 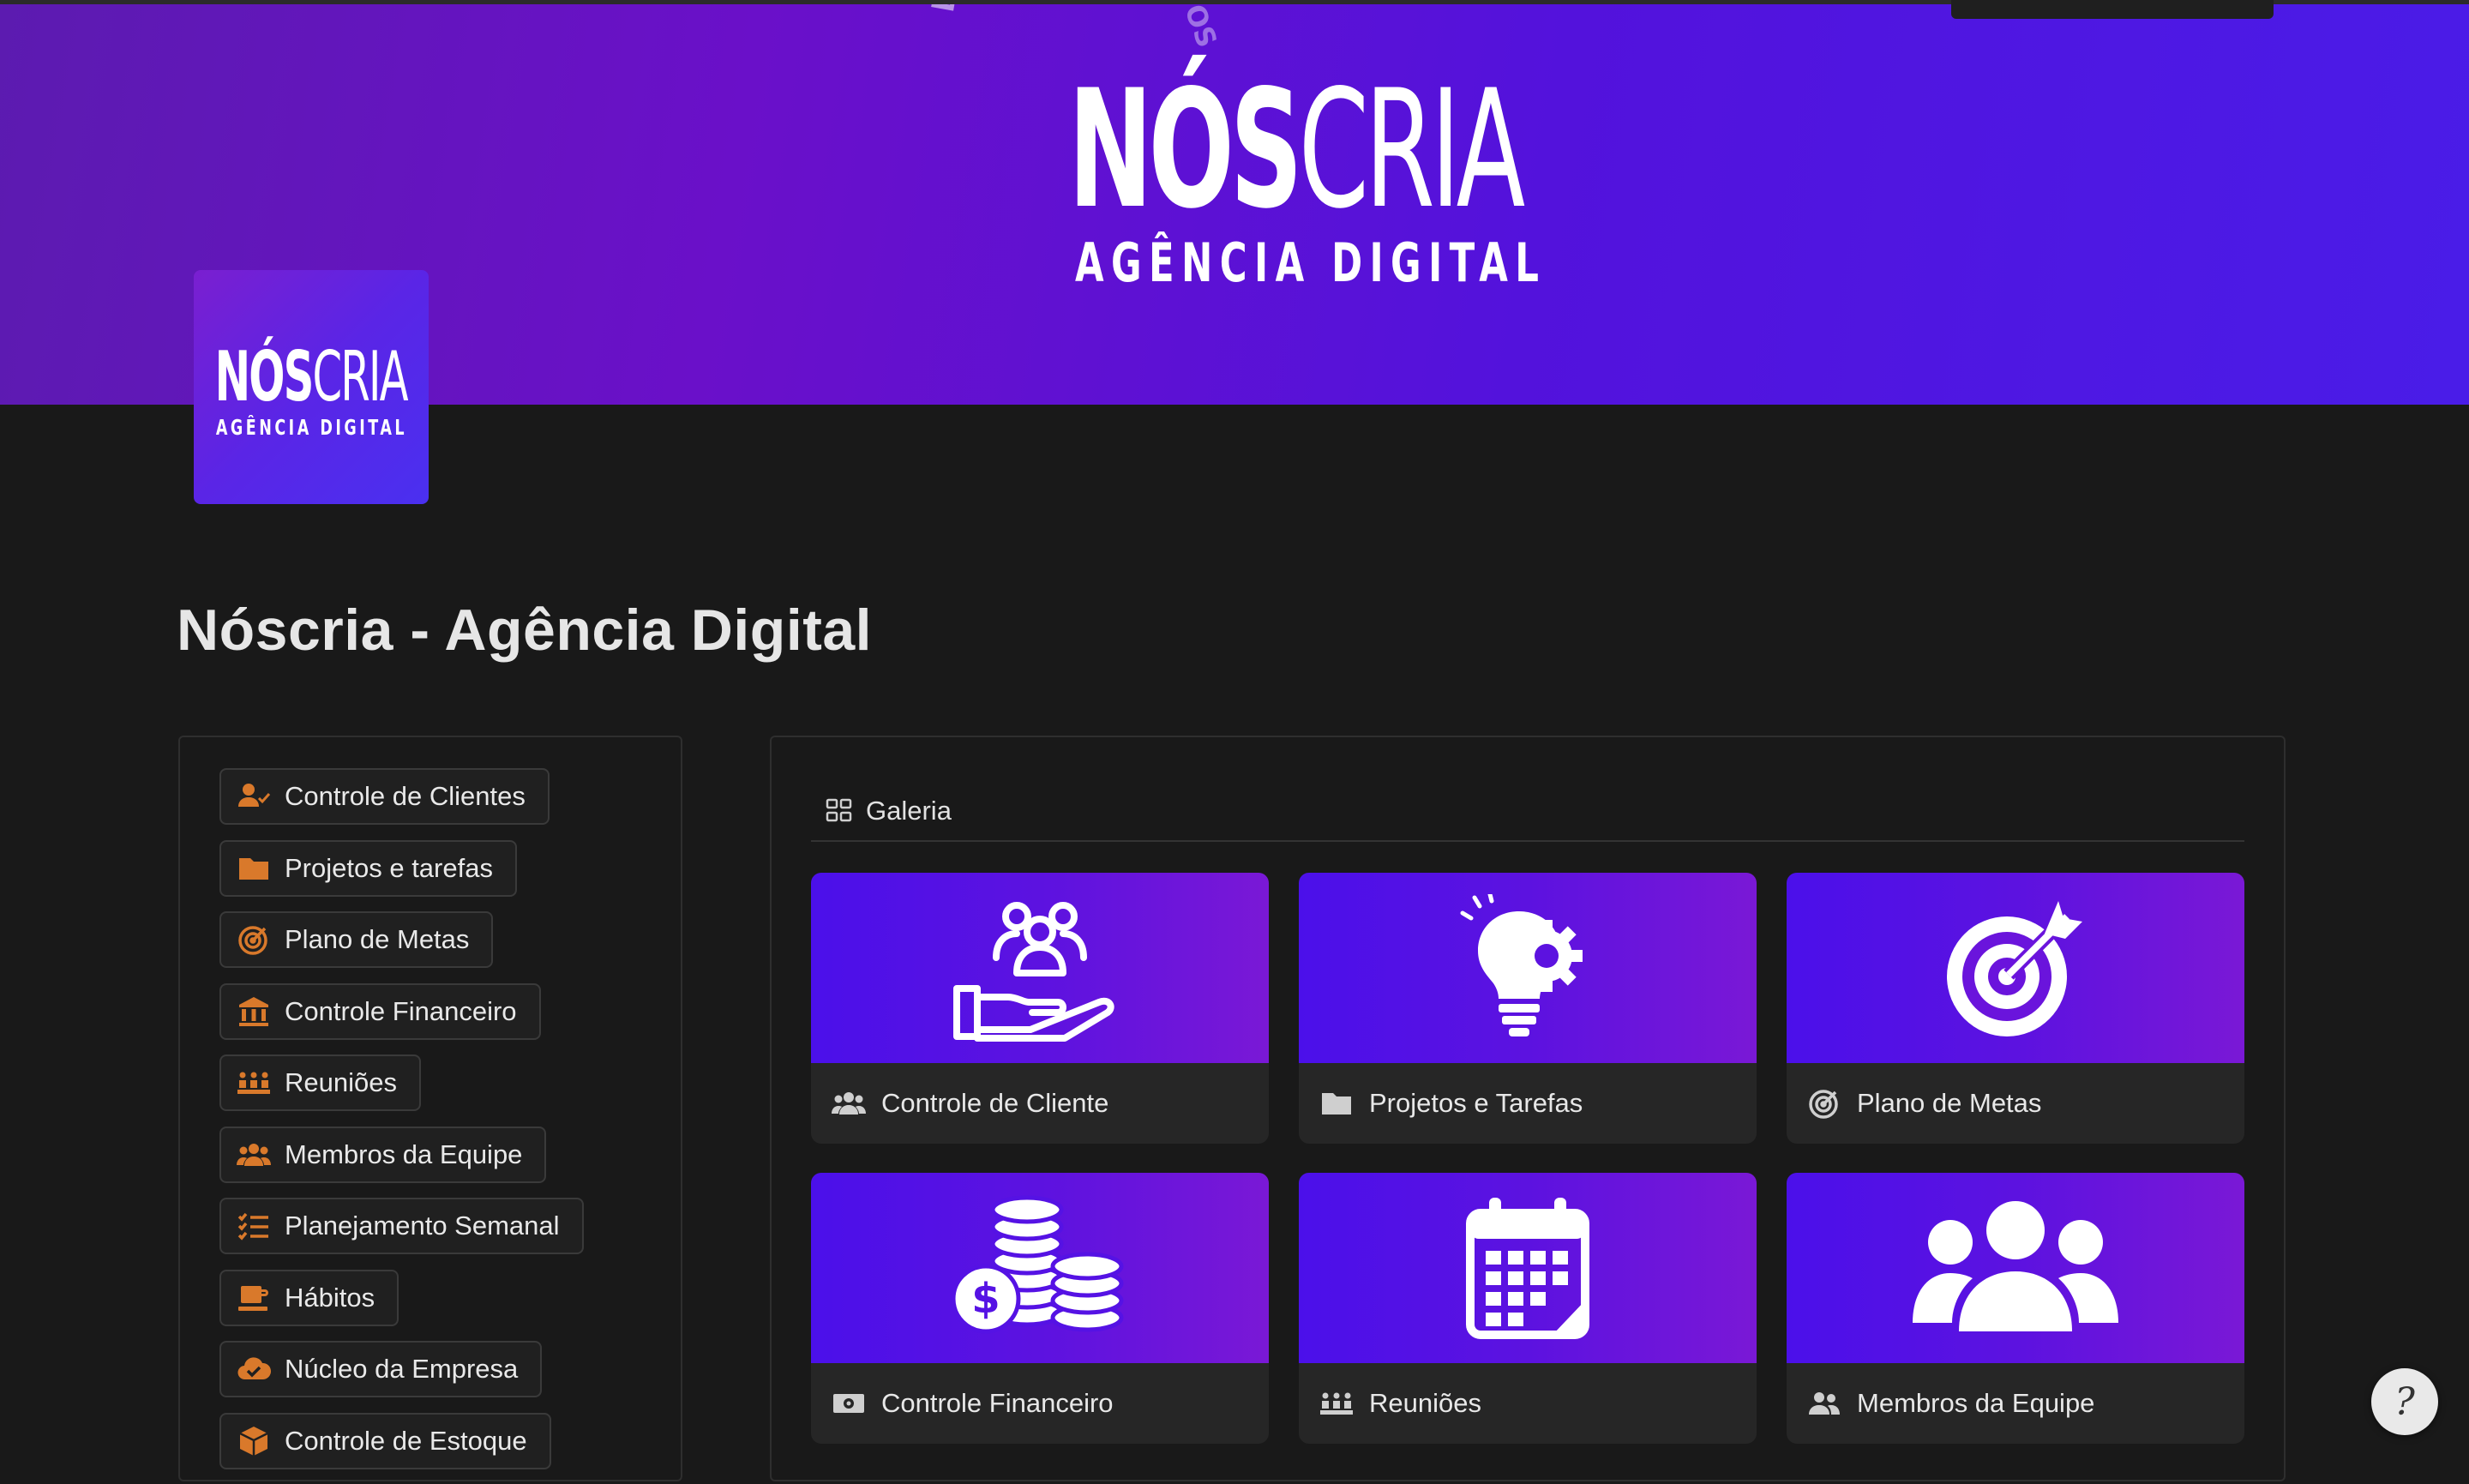 What do you see at coordinates (1037, 1264) in the screenshot?
I see `coins-icon: $` at bounding box center [1037, 1264].